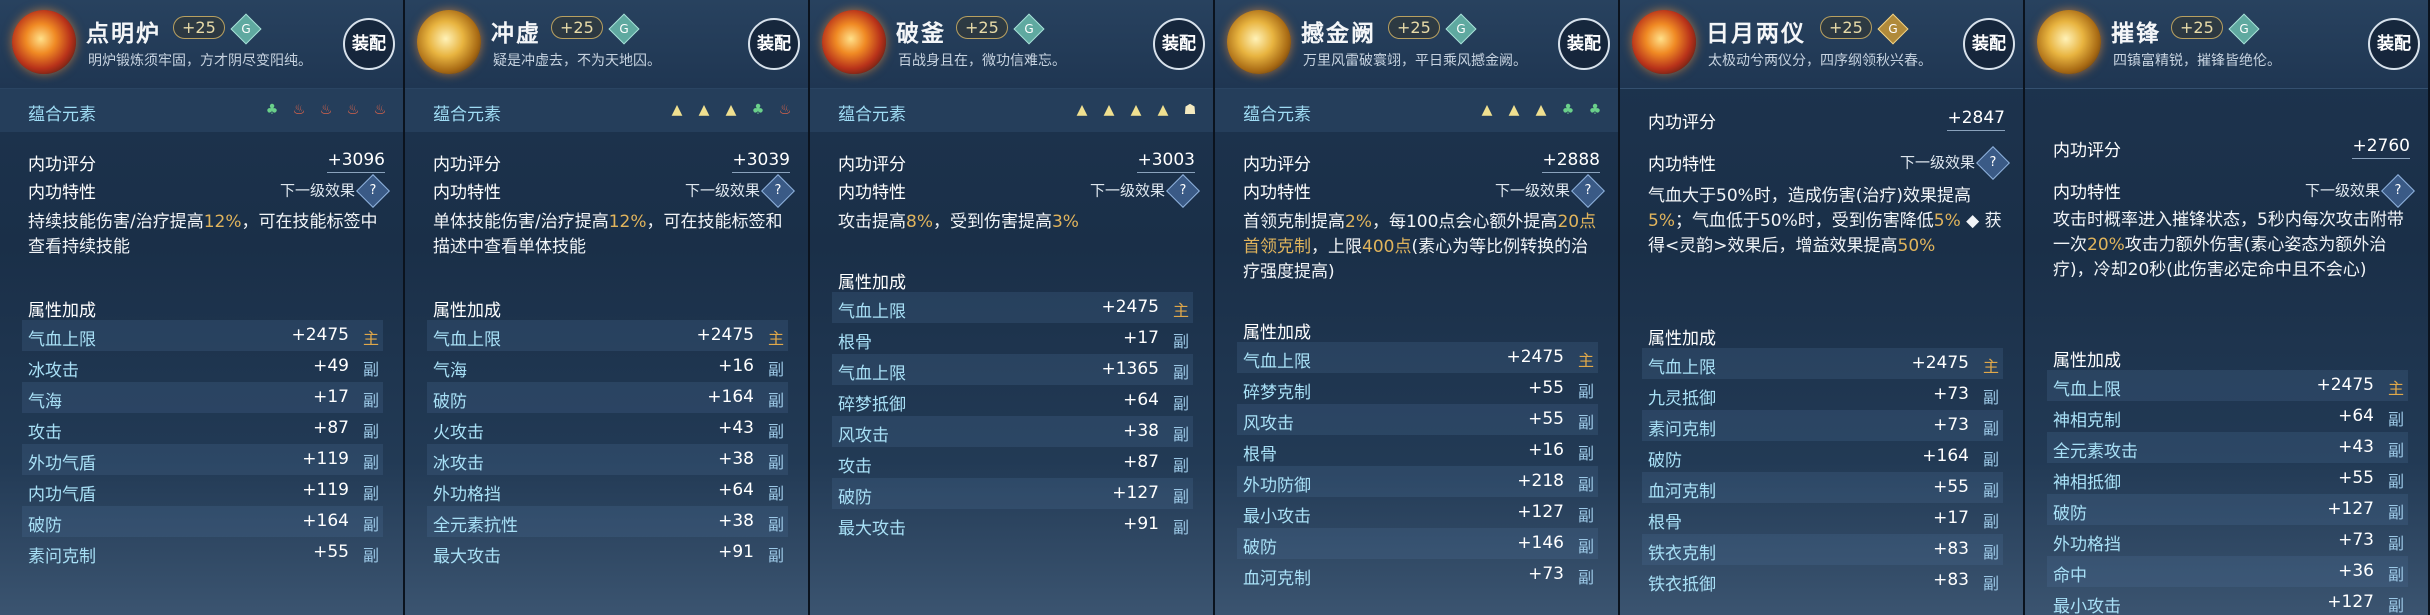  I want to click on skill-icon, so click(1664, 42).